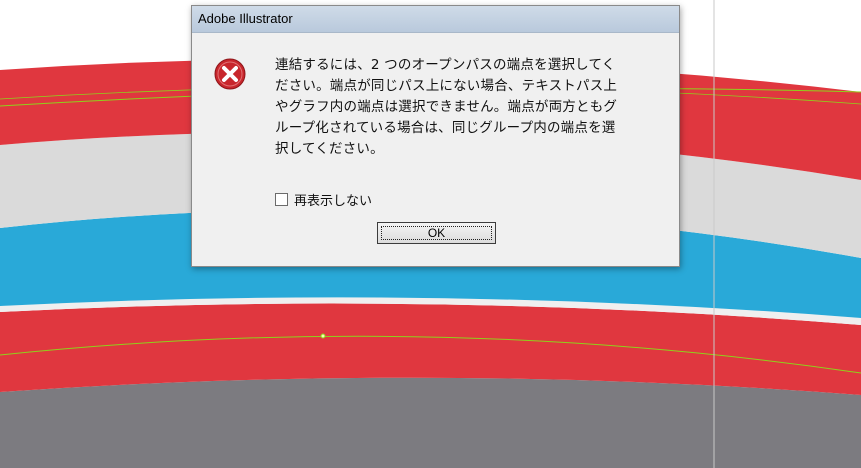  I want to click on dont-show-again-option: 再表示しない, so click(324, 199).